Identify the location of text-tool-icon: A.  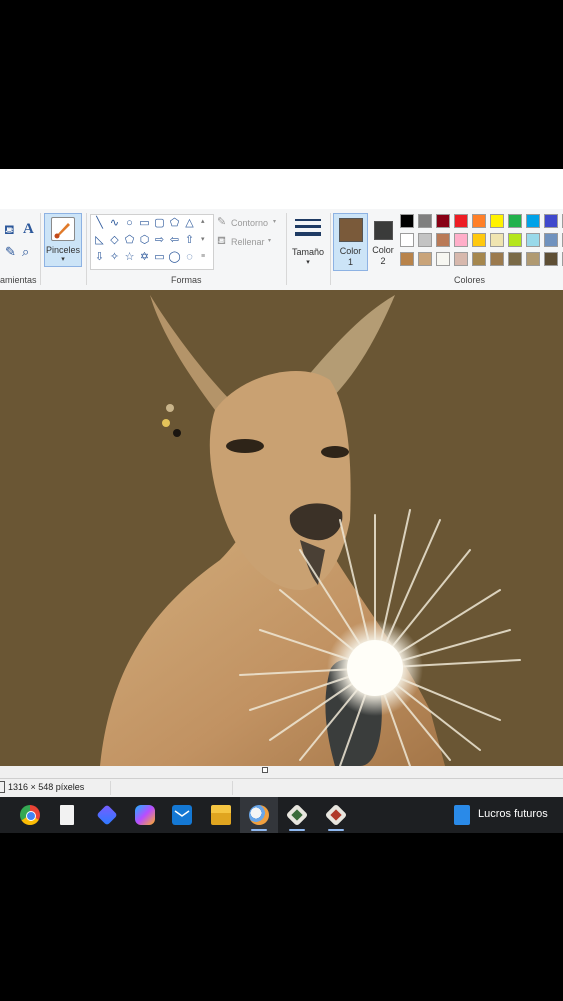
(28, 229).